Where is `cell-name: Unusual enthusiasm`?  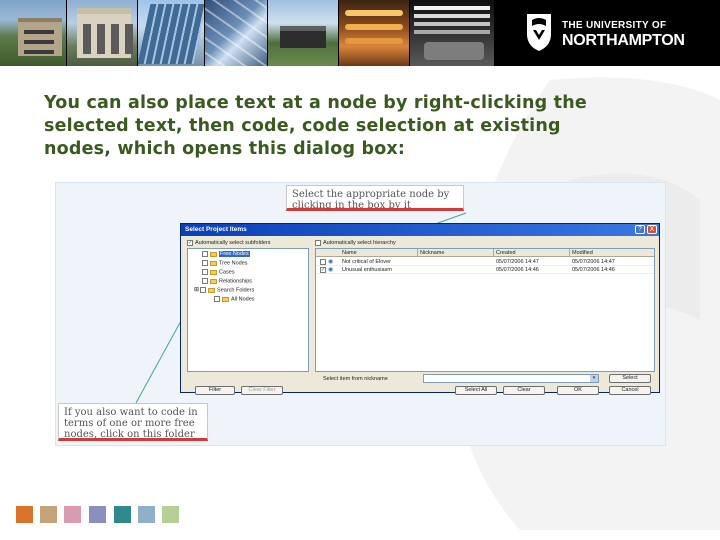 cell-name: Unusual enthusiasm is located at coordinates (367, 270).